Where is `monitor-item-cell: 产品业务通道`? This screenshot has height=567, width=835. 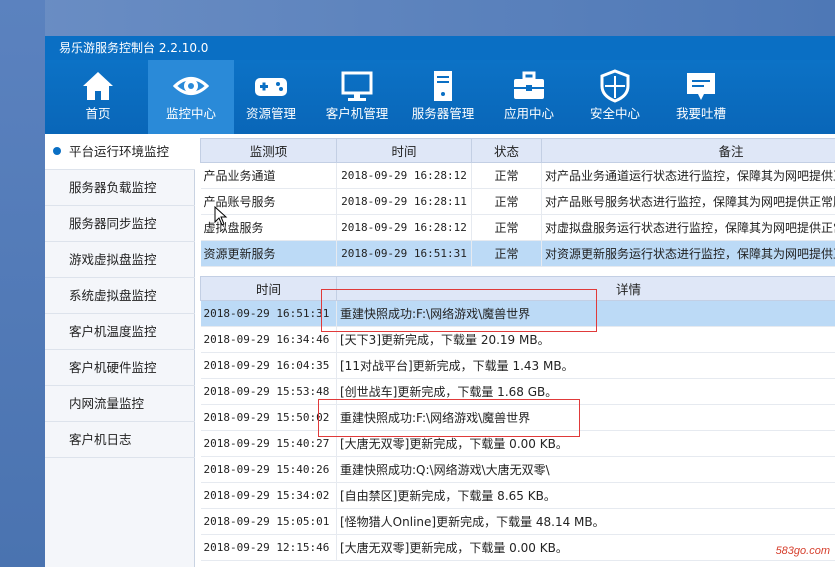
monitor-item-cell: 产品业务通道 is located at coordinates (268, 175).